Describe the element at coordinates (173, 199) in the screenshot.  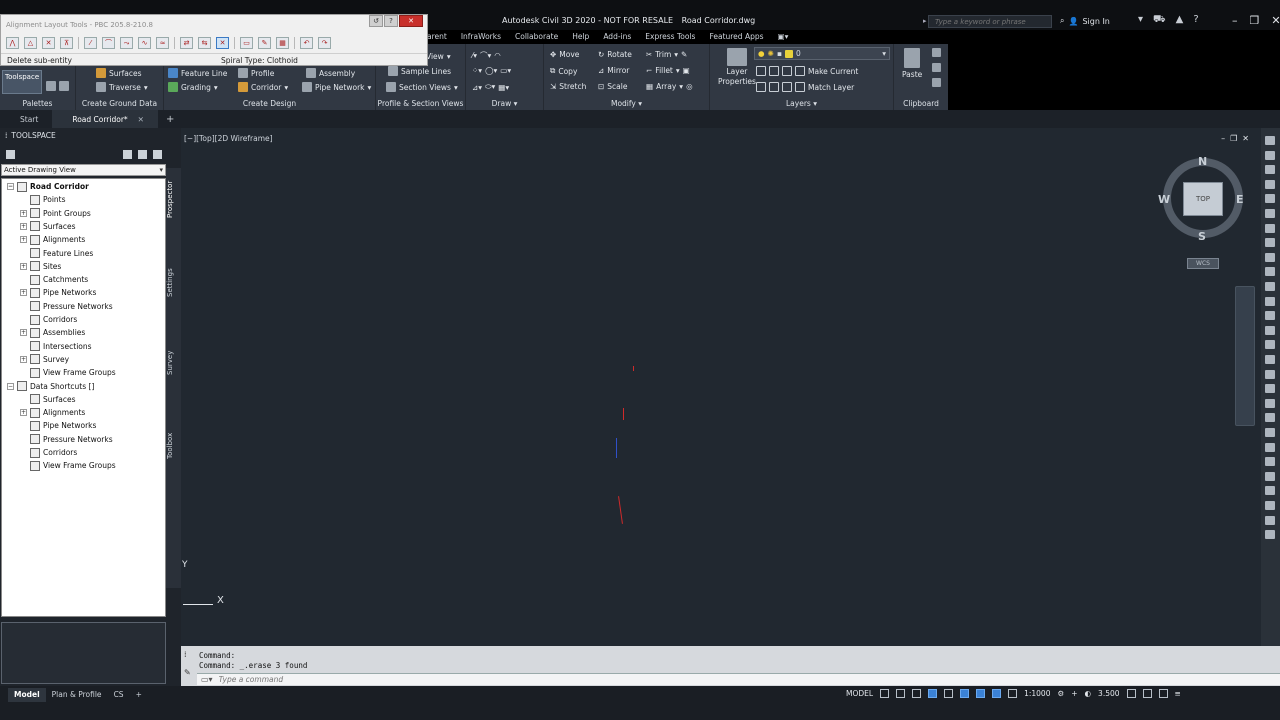
I see `vtab-prospector: Prospector` at that location.